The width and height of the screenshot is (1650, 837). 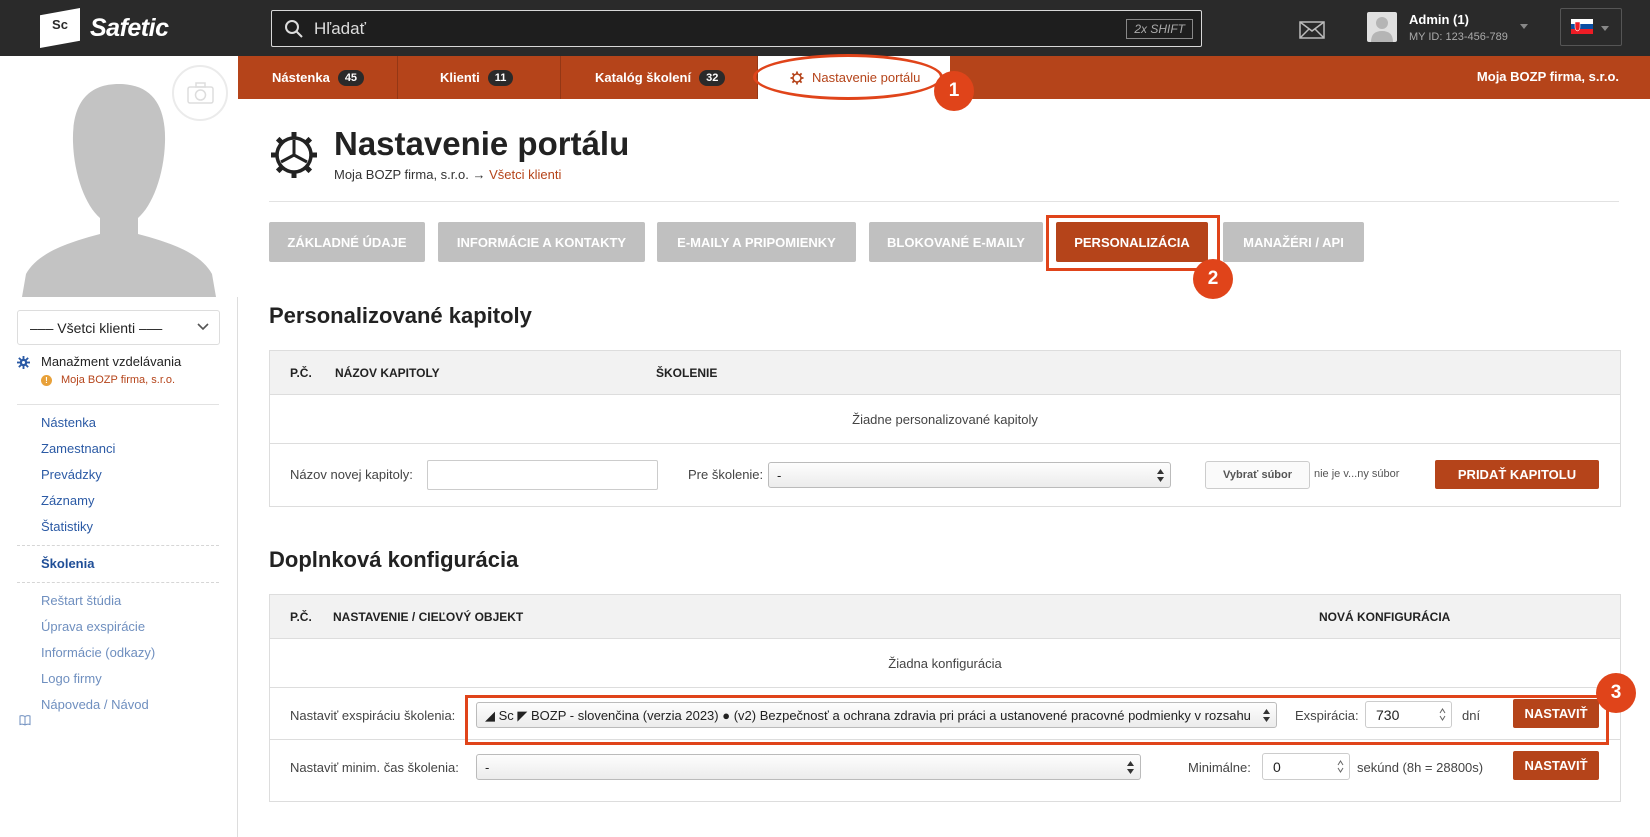 What do you see at coordinates (643, 77) in the screenshot?
I see `tab-label: Katalóg školení` at bounding box center [643, 77].